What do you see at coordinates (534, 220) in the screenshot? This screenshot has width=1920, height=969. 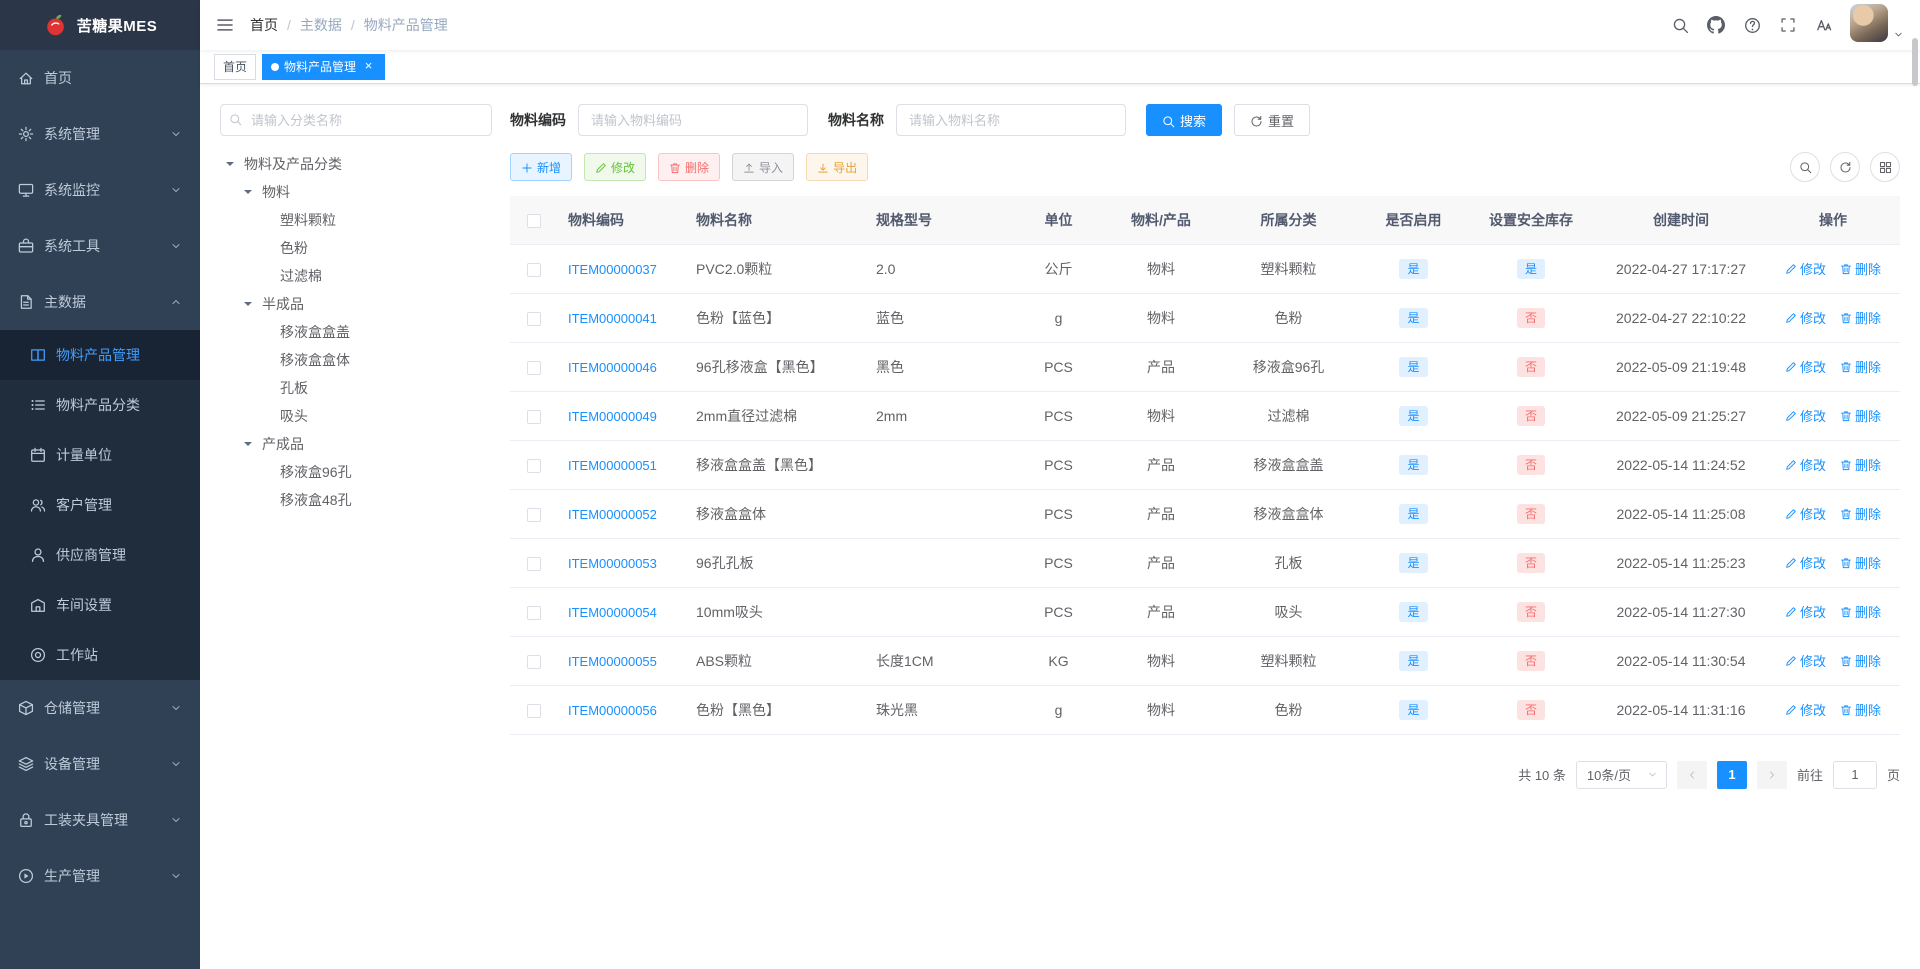 I see `select-all-checkbox` at bounding box center [534, 220].